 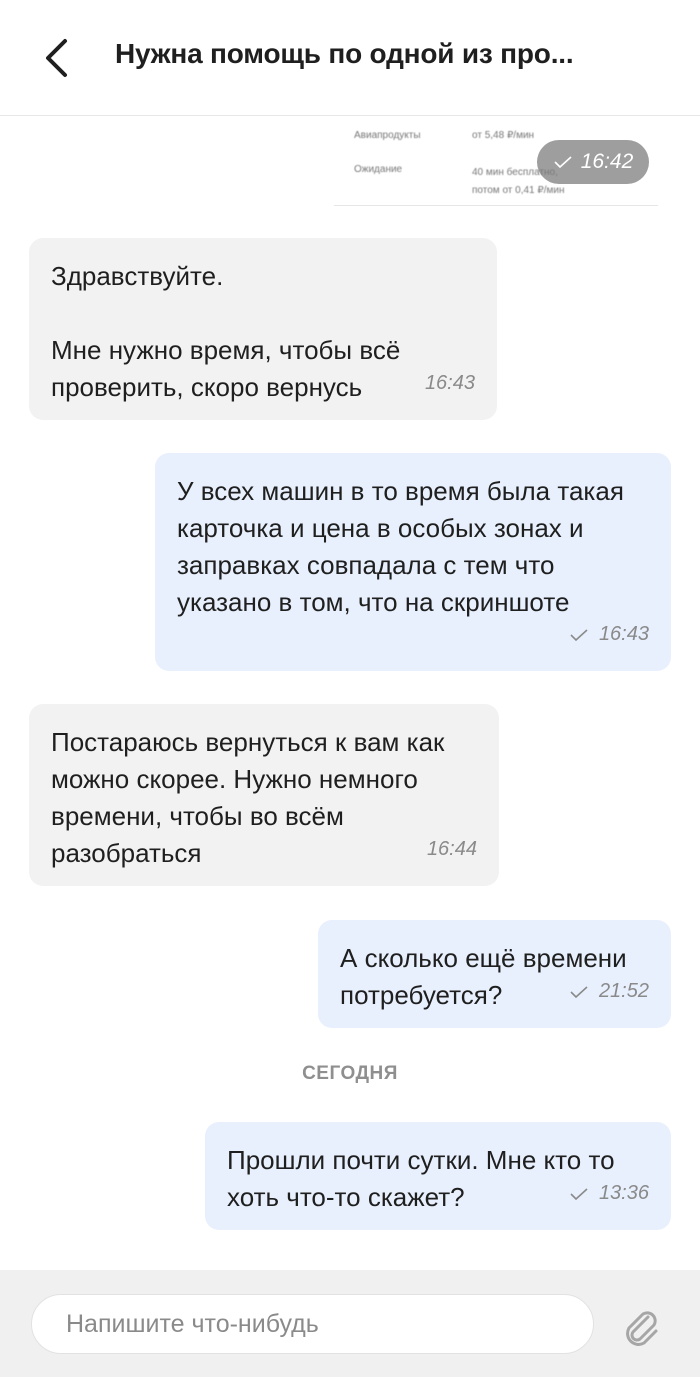 I want to click on time-label: 13:36, so click(x=623, y=1193).